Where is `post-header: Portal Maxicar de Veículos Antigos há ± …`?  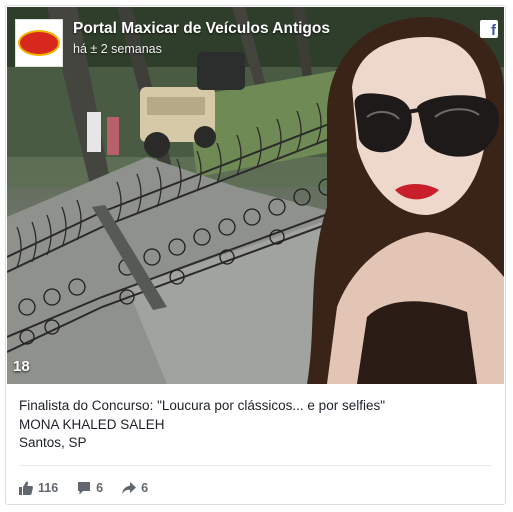 post-header: Portal Maxicar de Veículos Antigos há ± … is located at coordinates (258, 45).